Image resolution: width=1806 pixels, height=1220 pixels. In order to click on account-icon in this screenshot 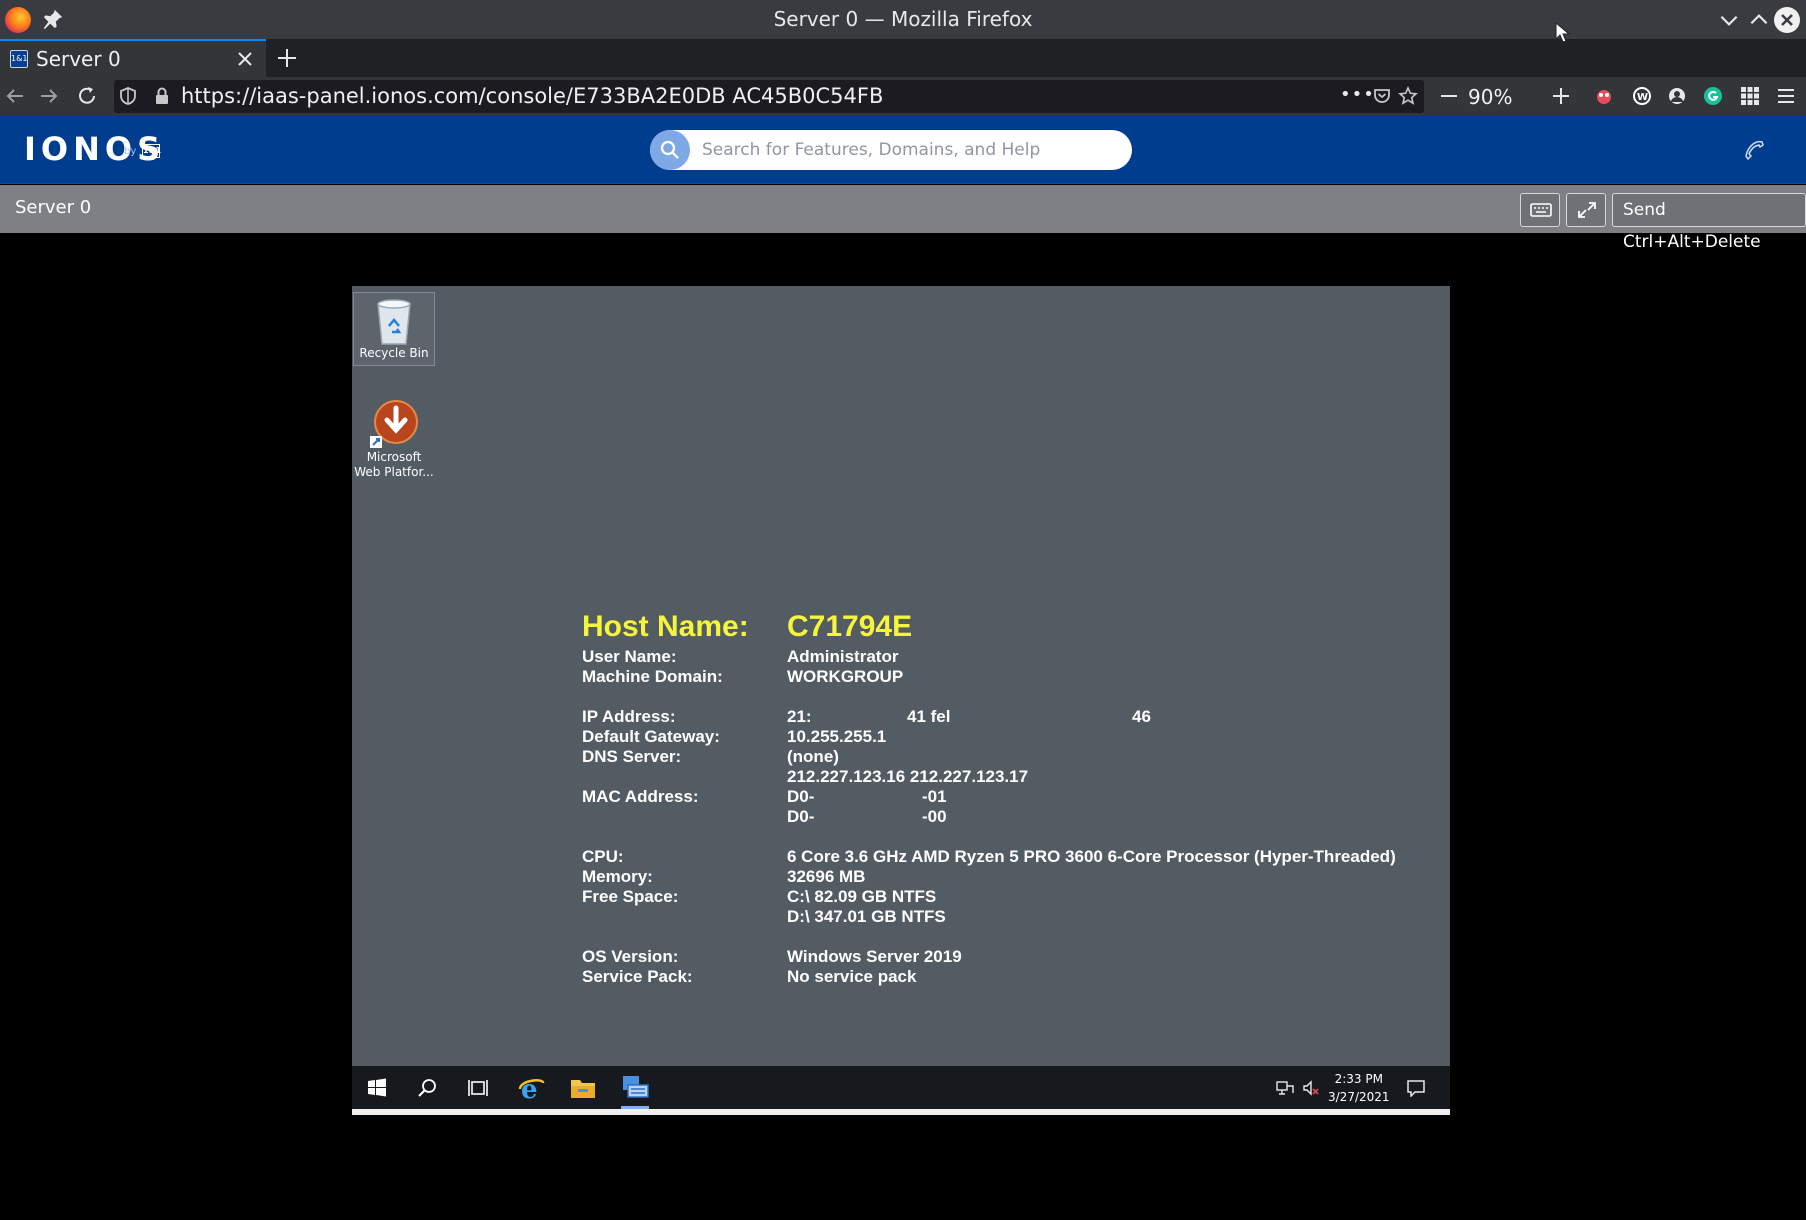, I will do `click(1677, 96)`.